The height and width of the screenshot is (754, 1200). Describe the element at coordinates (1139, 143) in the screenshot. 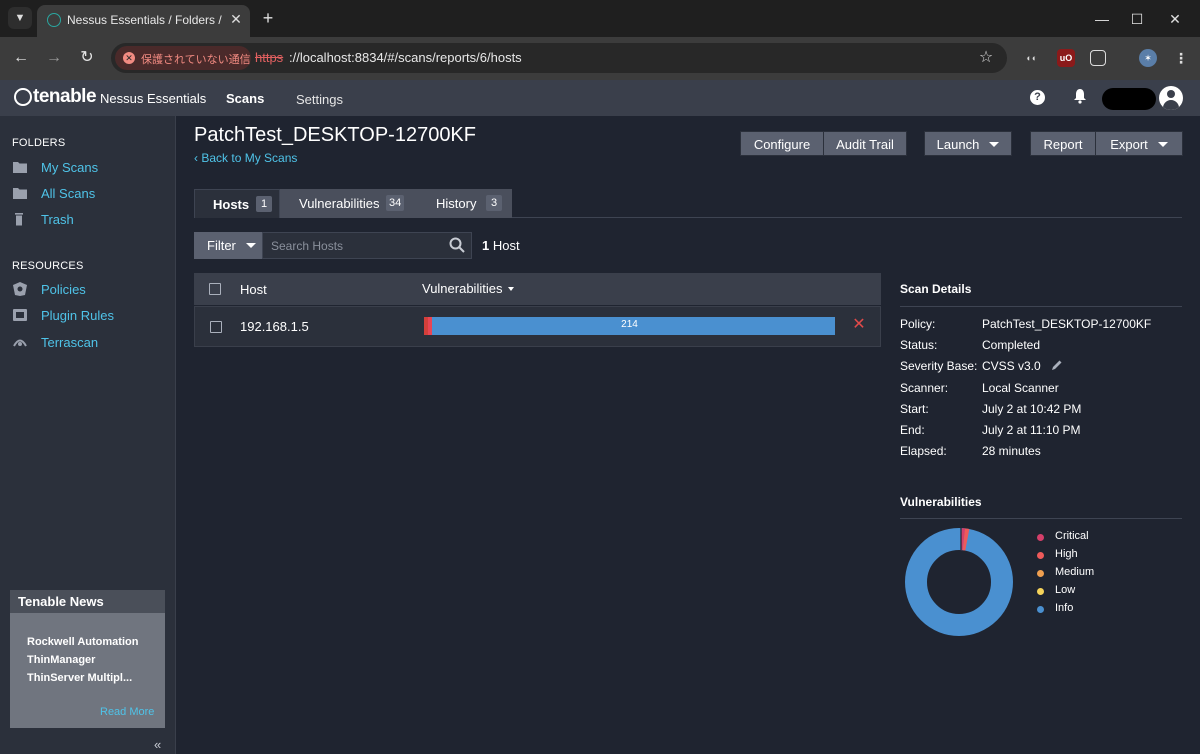

I see `export-button: Export` at that location.